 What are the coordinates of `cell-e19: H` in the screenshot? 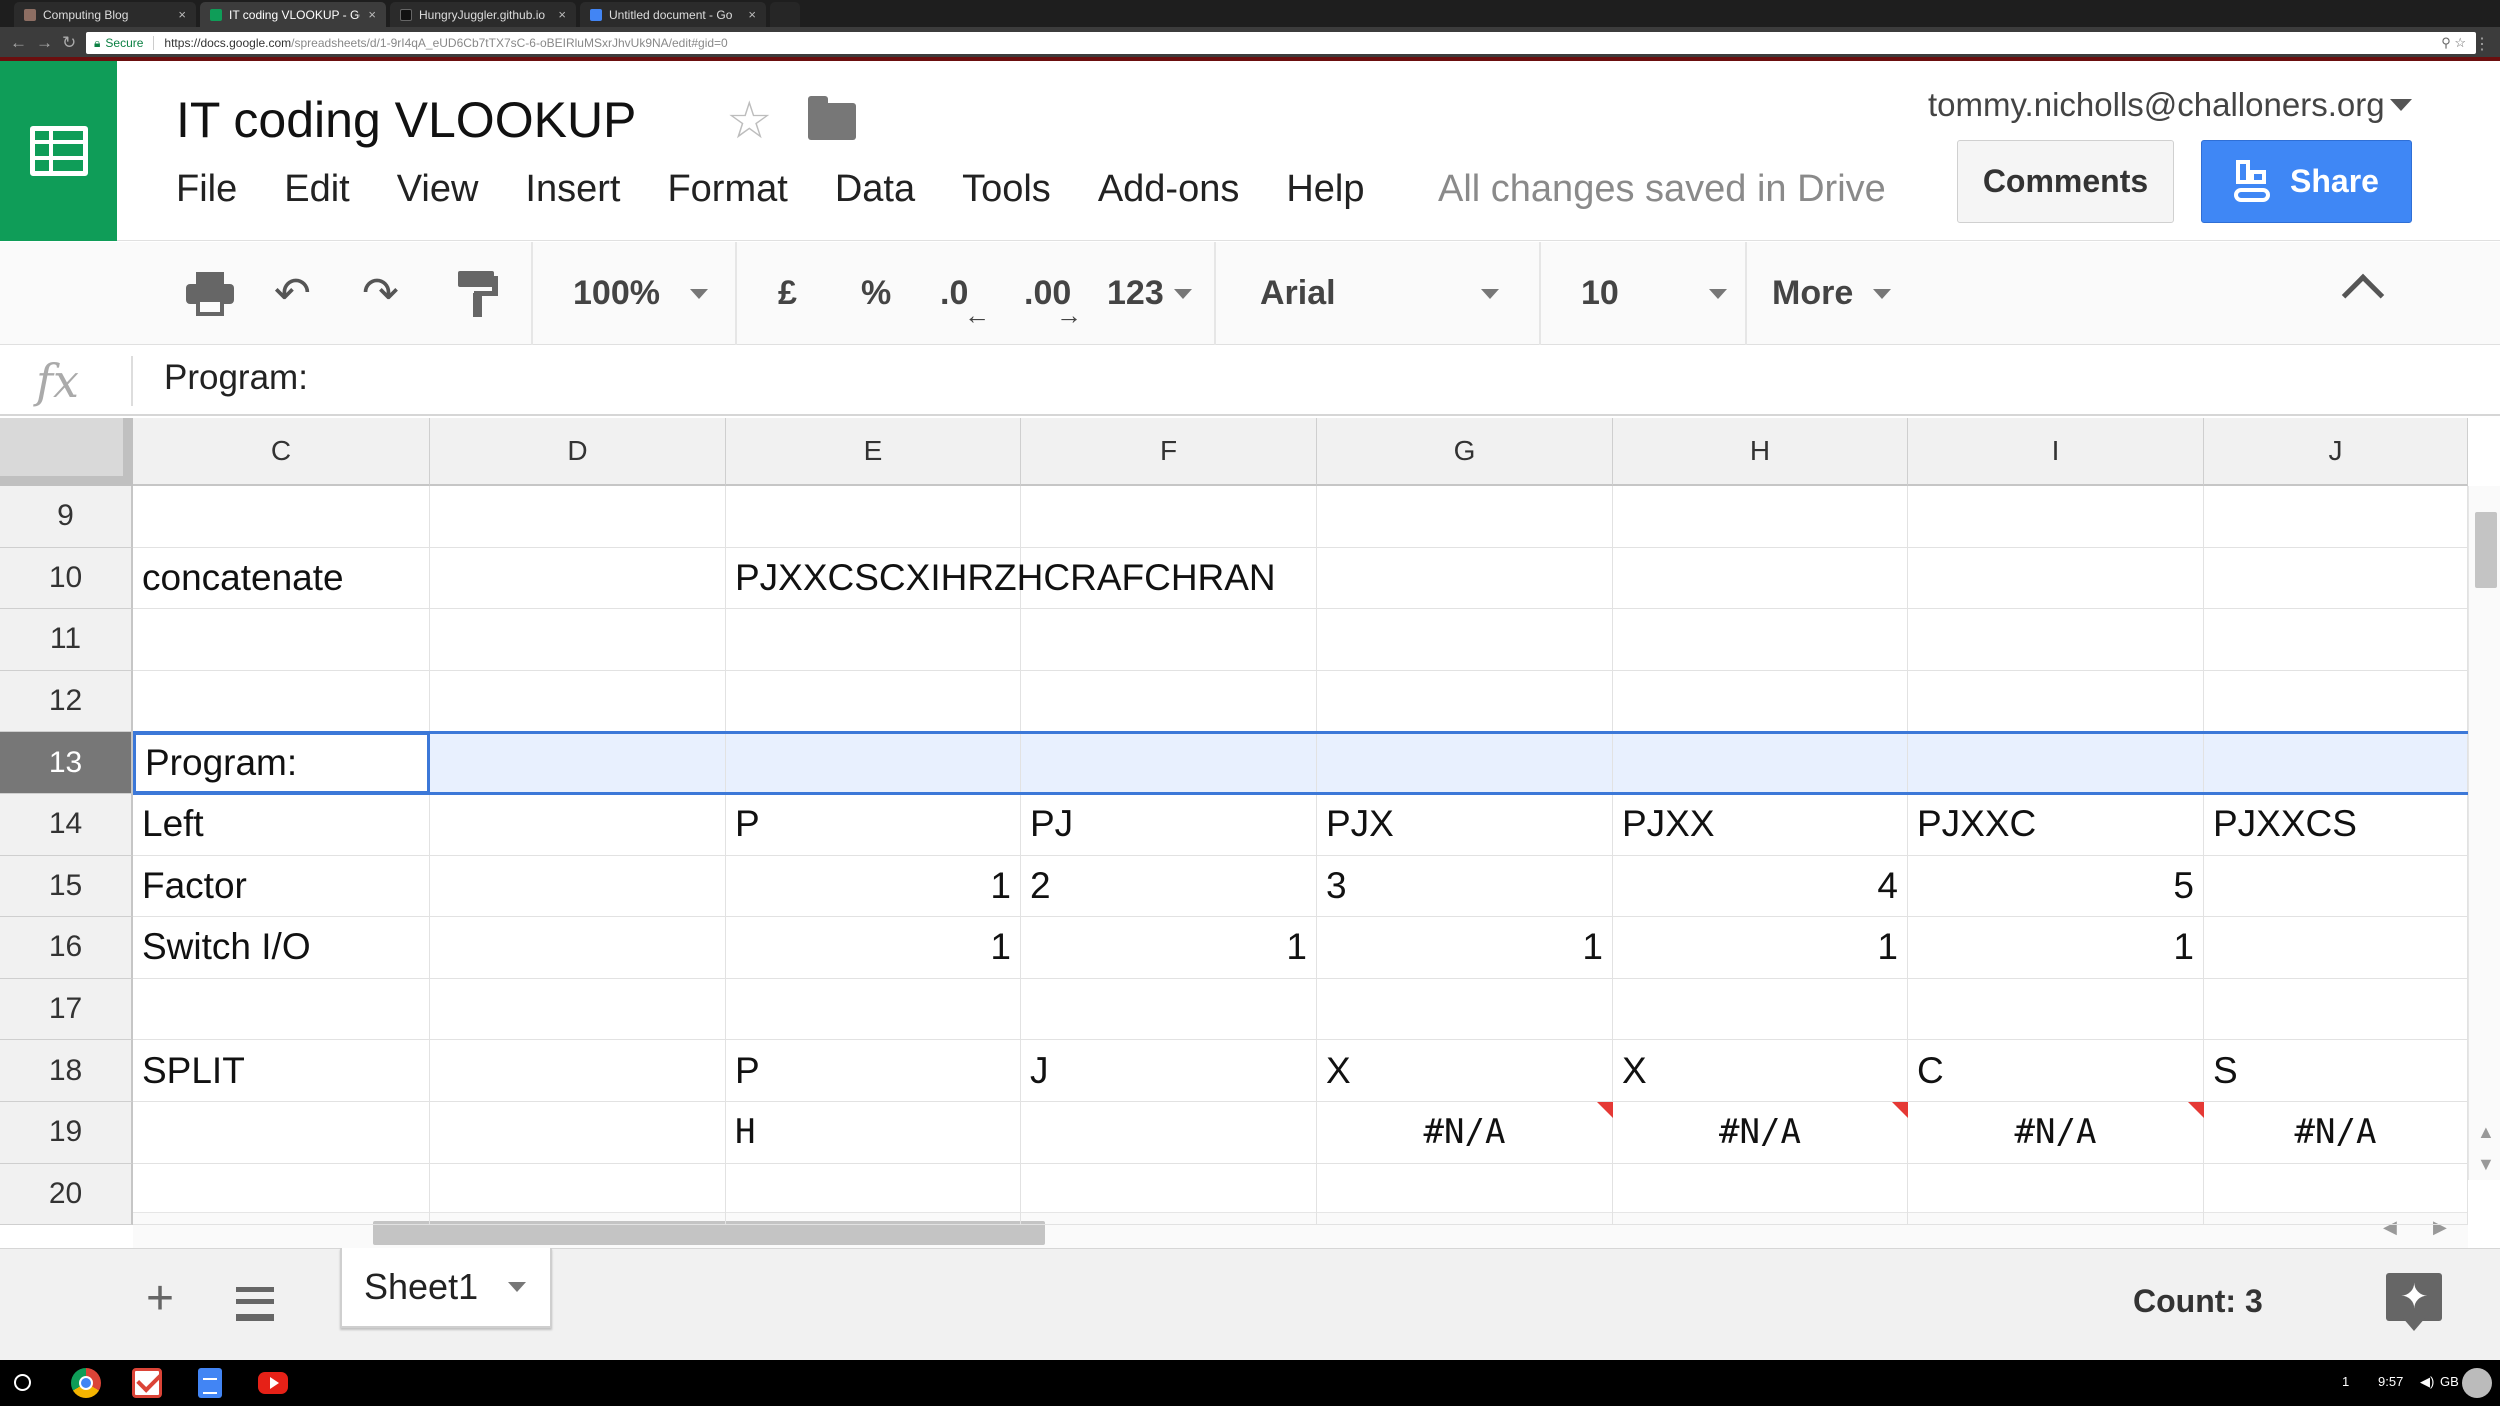 It's located at (873, 1133).